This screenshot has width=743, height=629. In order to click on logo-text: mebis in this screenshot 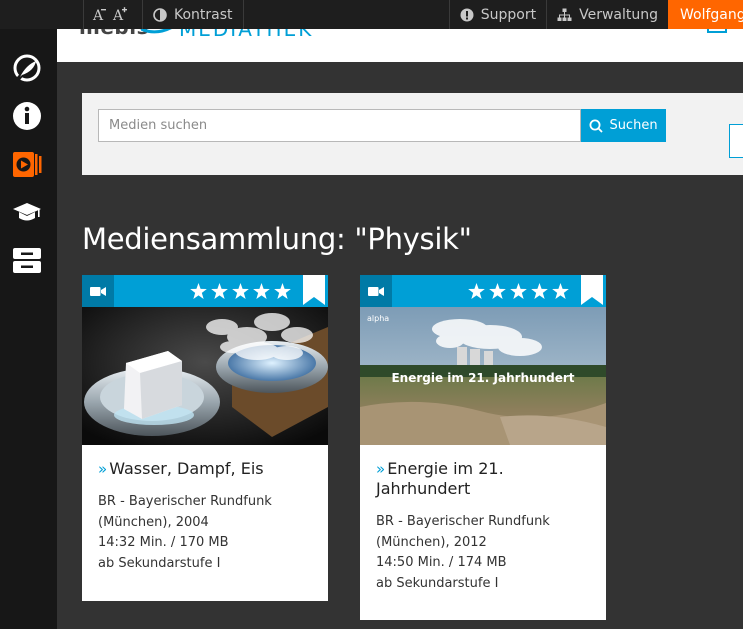, I will do `click(114, 34)`.